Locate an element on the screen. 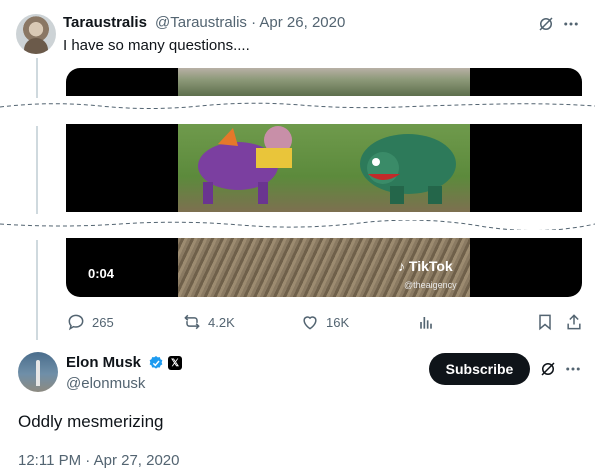 The image size is (595, 473). like-count: 16K is located at coordinates (338, 322).